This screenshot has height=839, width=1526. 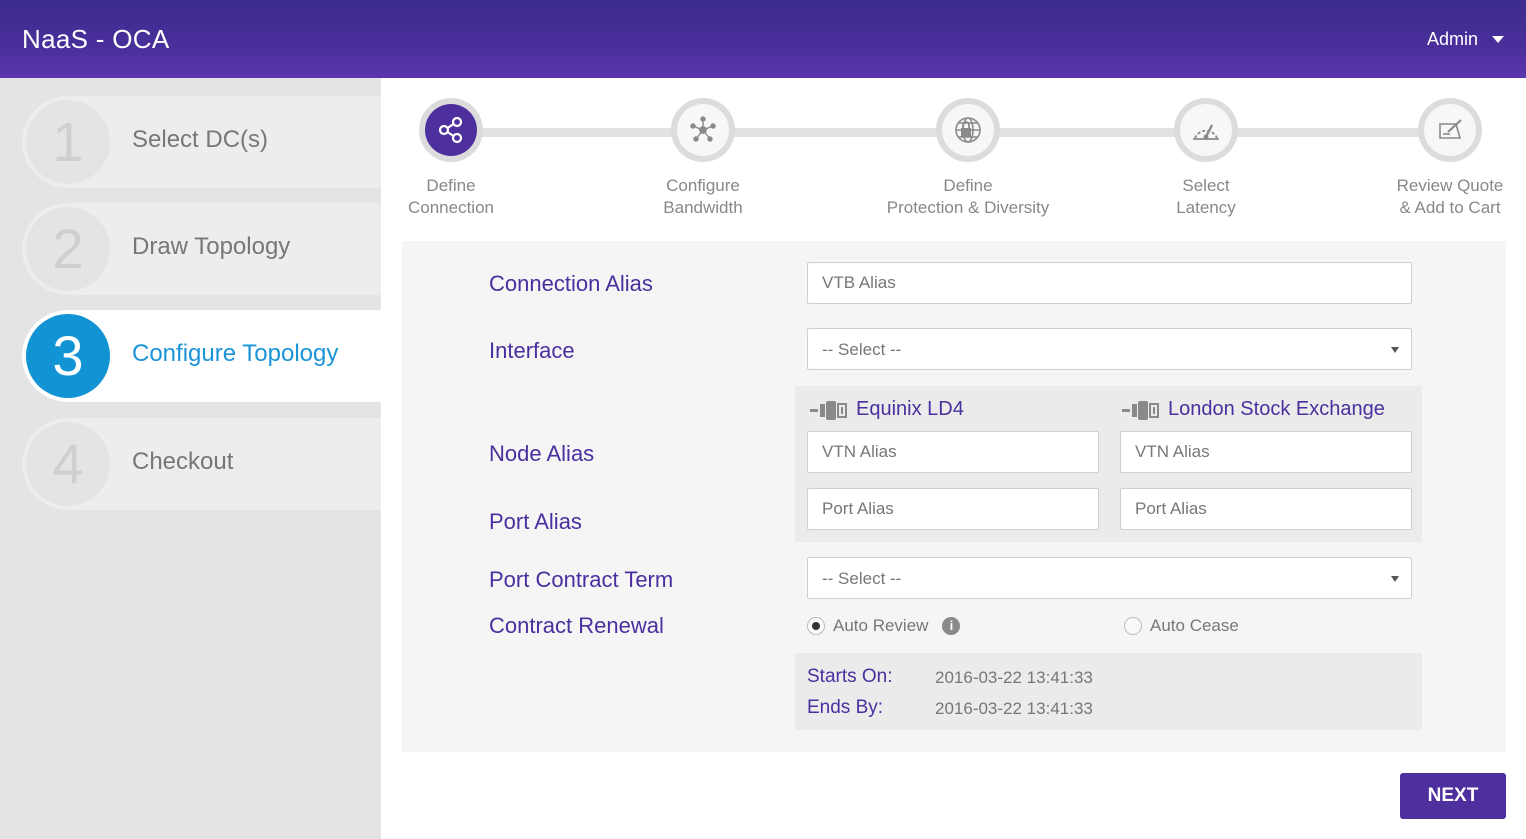 I want to click on node-header-lse: London Stock Exchange, so click(x=1253, y=409).